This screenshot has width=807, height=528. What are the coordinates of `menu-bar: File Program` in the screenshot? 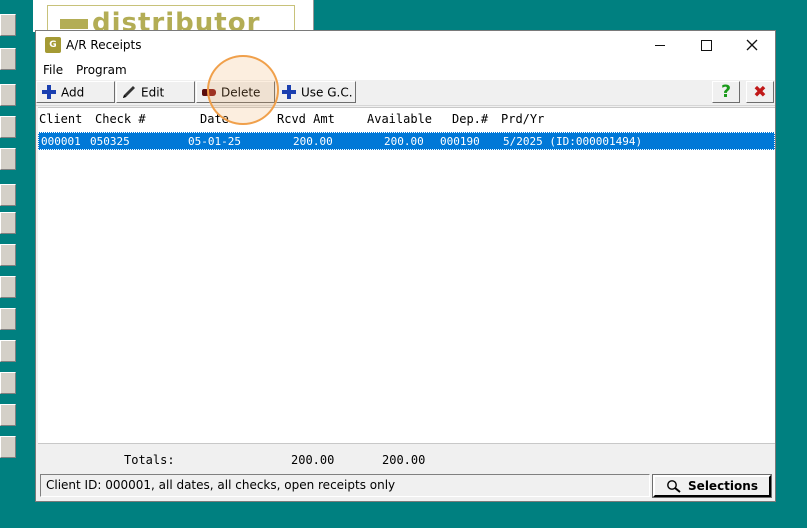 It's located at (405, 70).